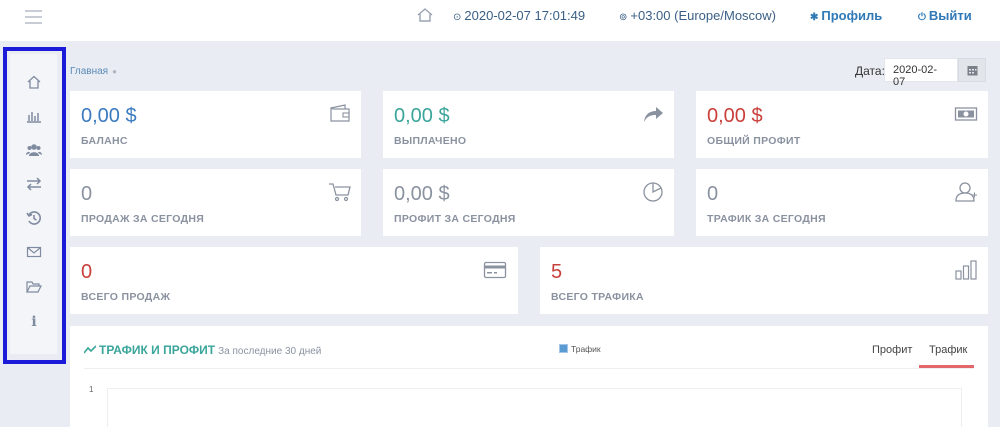  Describe the element at coordinates (653, 114) in the screenshot. I see `share-arrow-icon` at that location.